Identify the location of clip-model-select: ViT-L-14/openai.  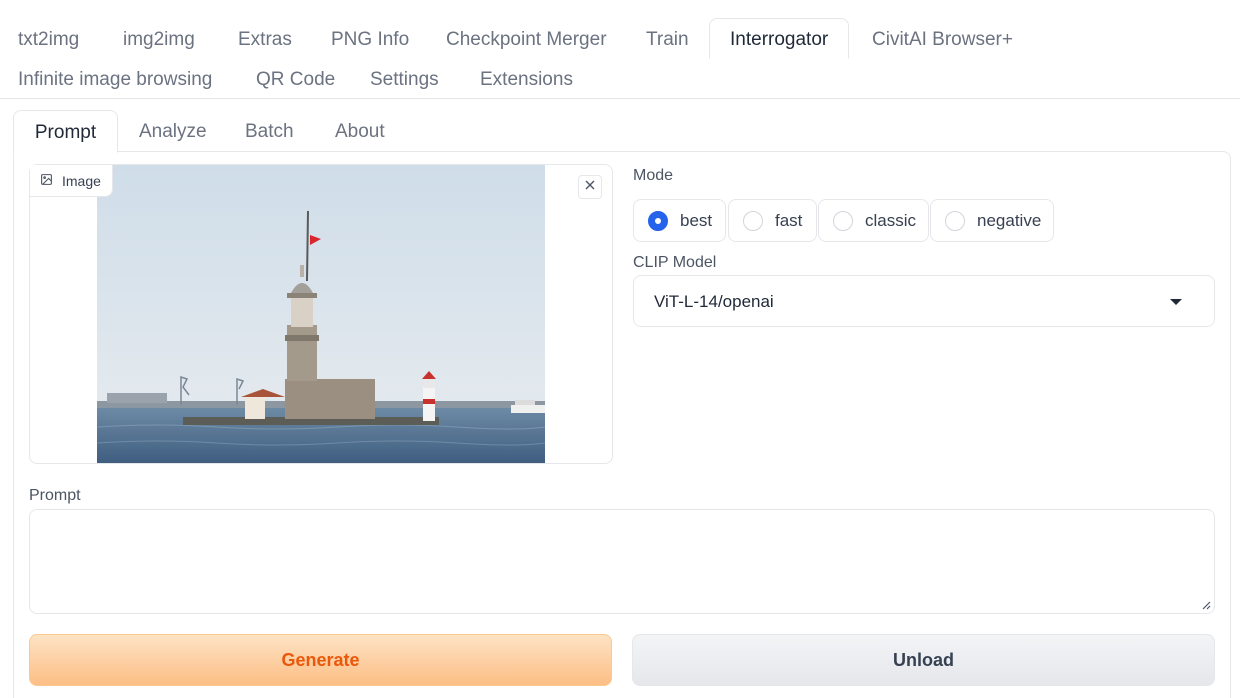
(924, 301).